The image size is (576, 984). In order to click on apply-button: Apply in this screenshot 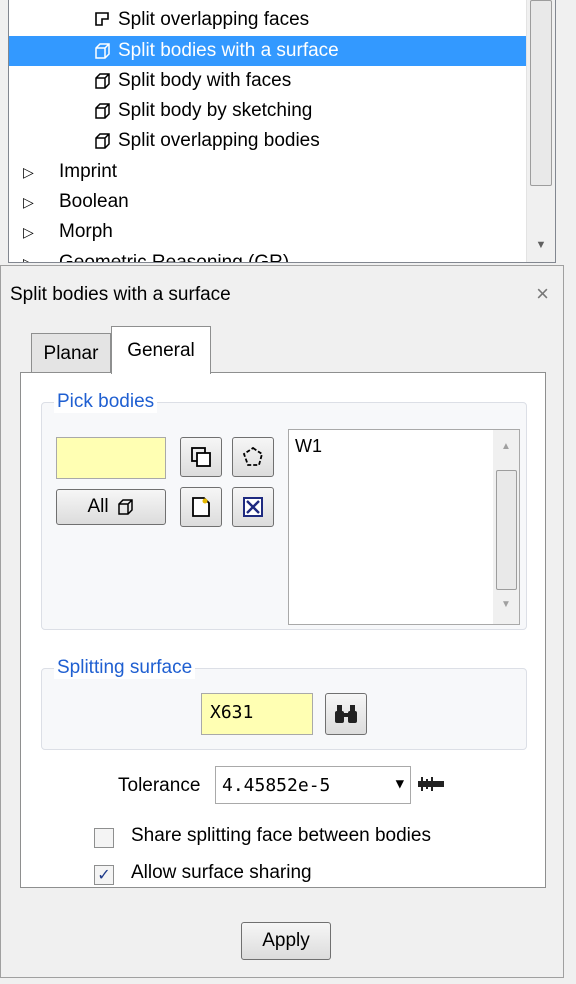, I will do `click(286, 941)`.